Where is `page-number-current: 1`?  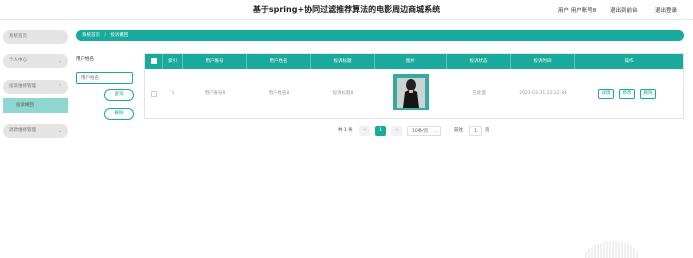 page-number-current: 1 is located at coordinates (380, 131).